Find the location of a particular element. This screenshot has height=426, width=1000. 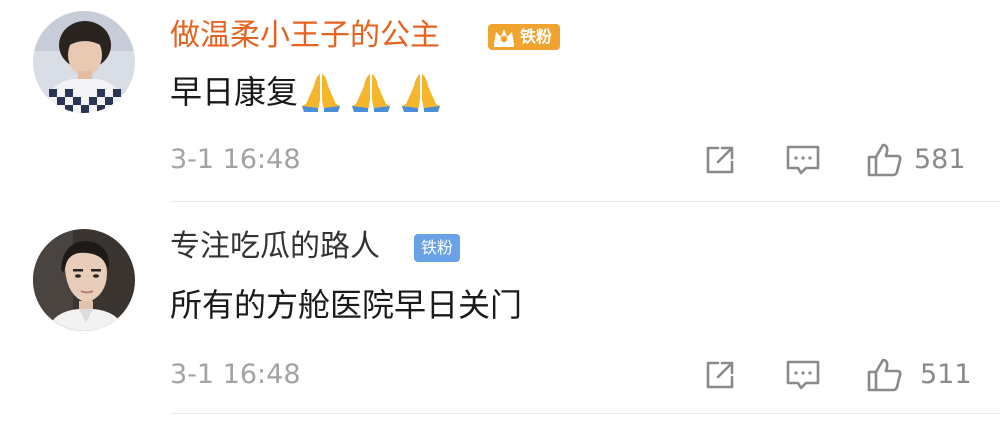

comment-text: 早日康复 is located at coordinates (309, 92).